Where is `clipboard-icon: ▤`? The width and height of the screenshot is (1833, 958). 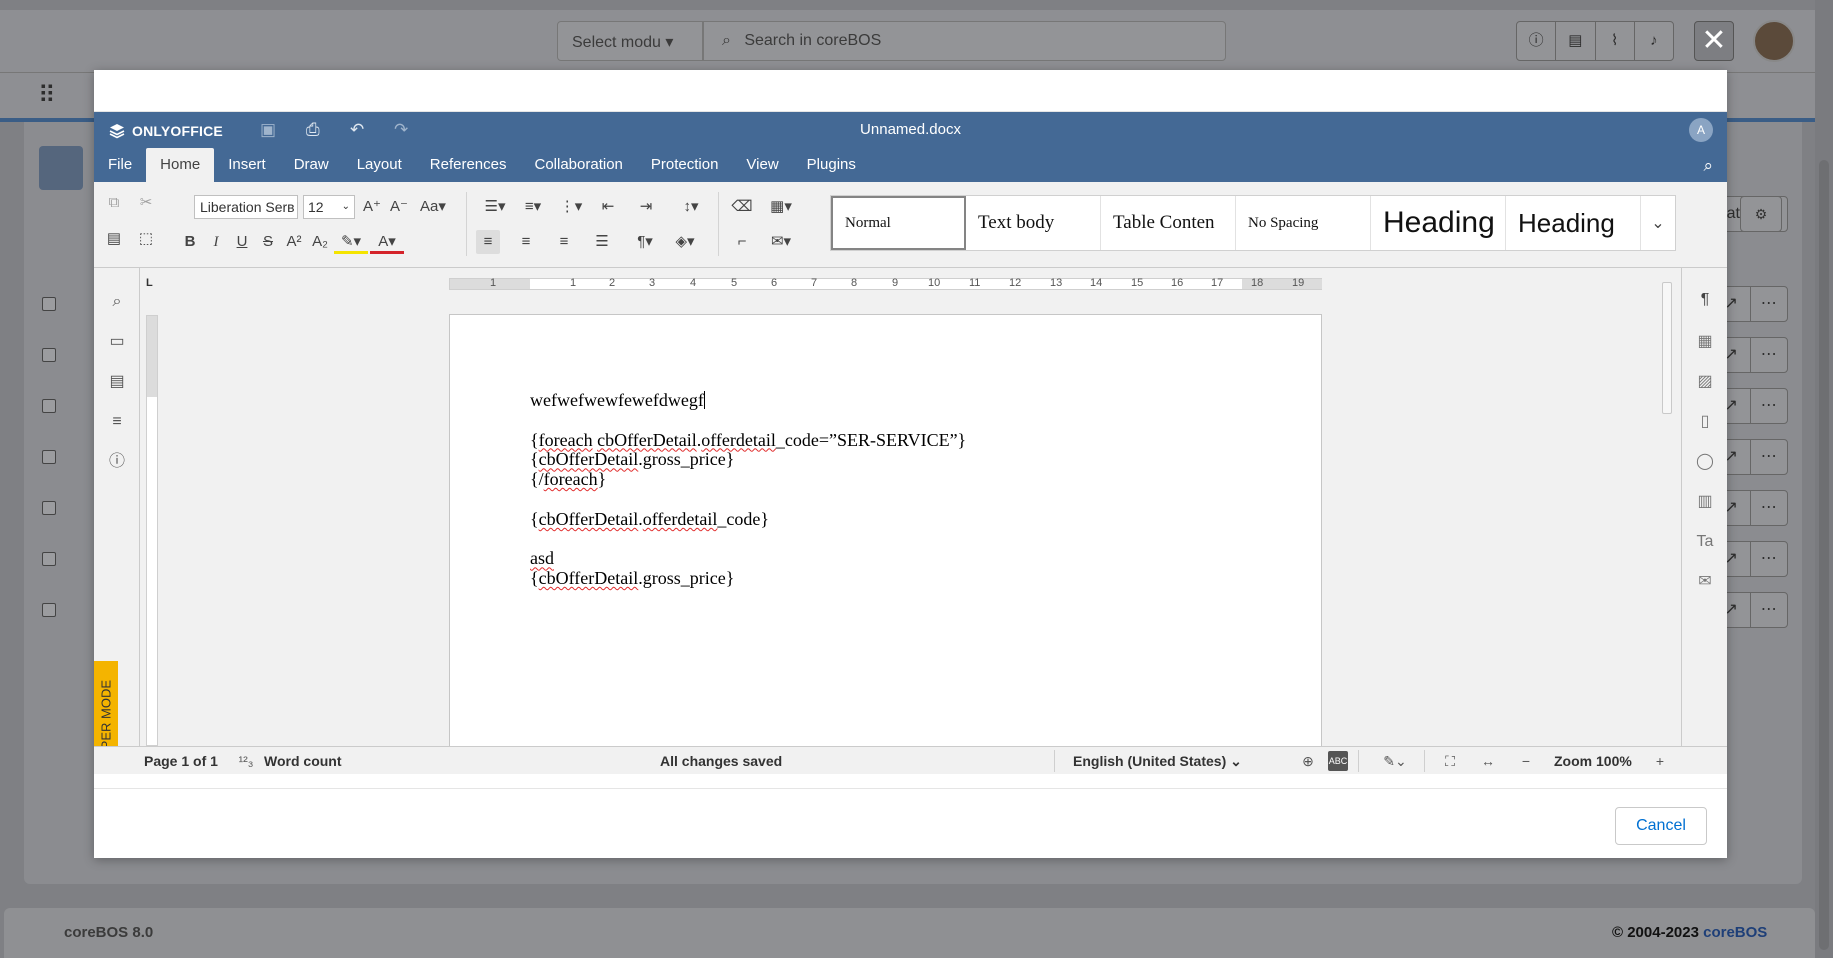
clipboard-icon: ▤ is located at coordinates (1576, 41).